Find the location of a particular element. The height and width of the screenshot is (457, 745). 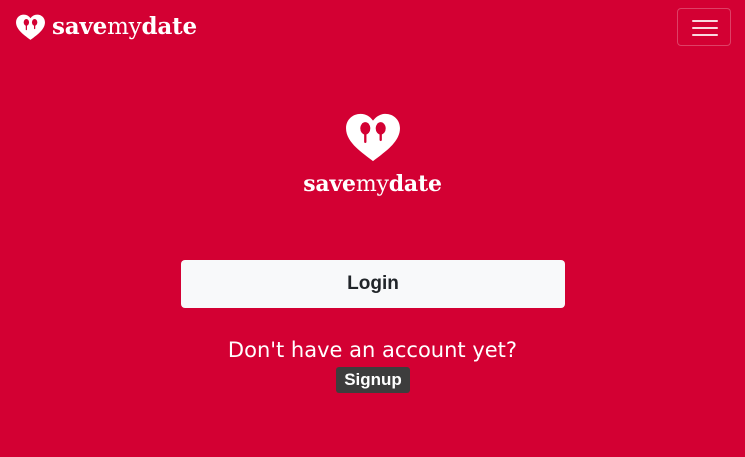

hamburger-menu-icon is located at coordinates (705, 28).